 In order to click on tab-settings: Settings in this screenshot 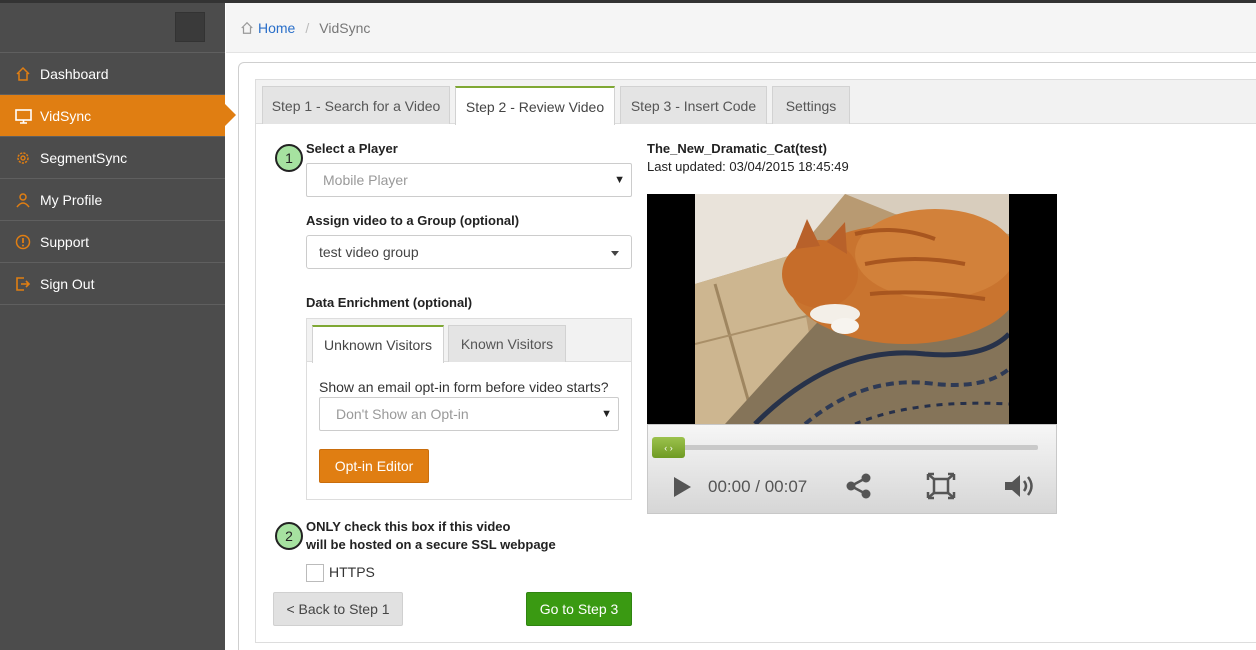, I will do `click(811, 105)`.